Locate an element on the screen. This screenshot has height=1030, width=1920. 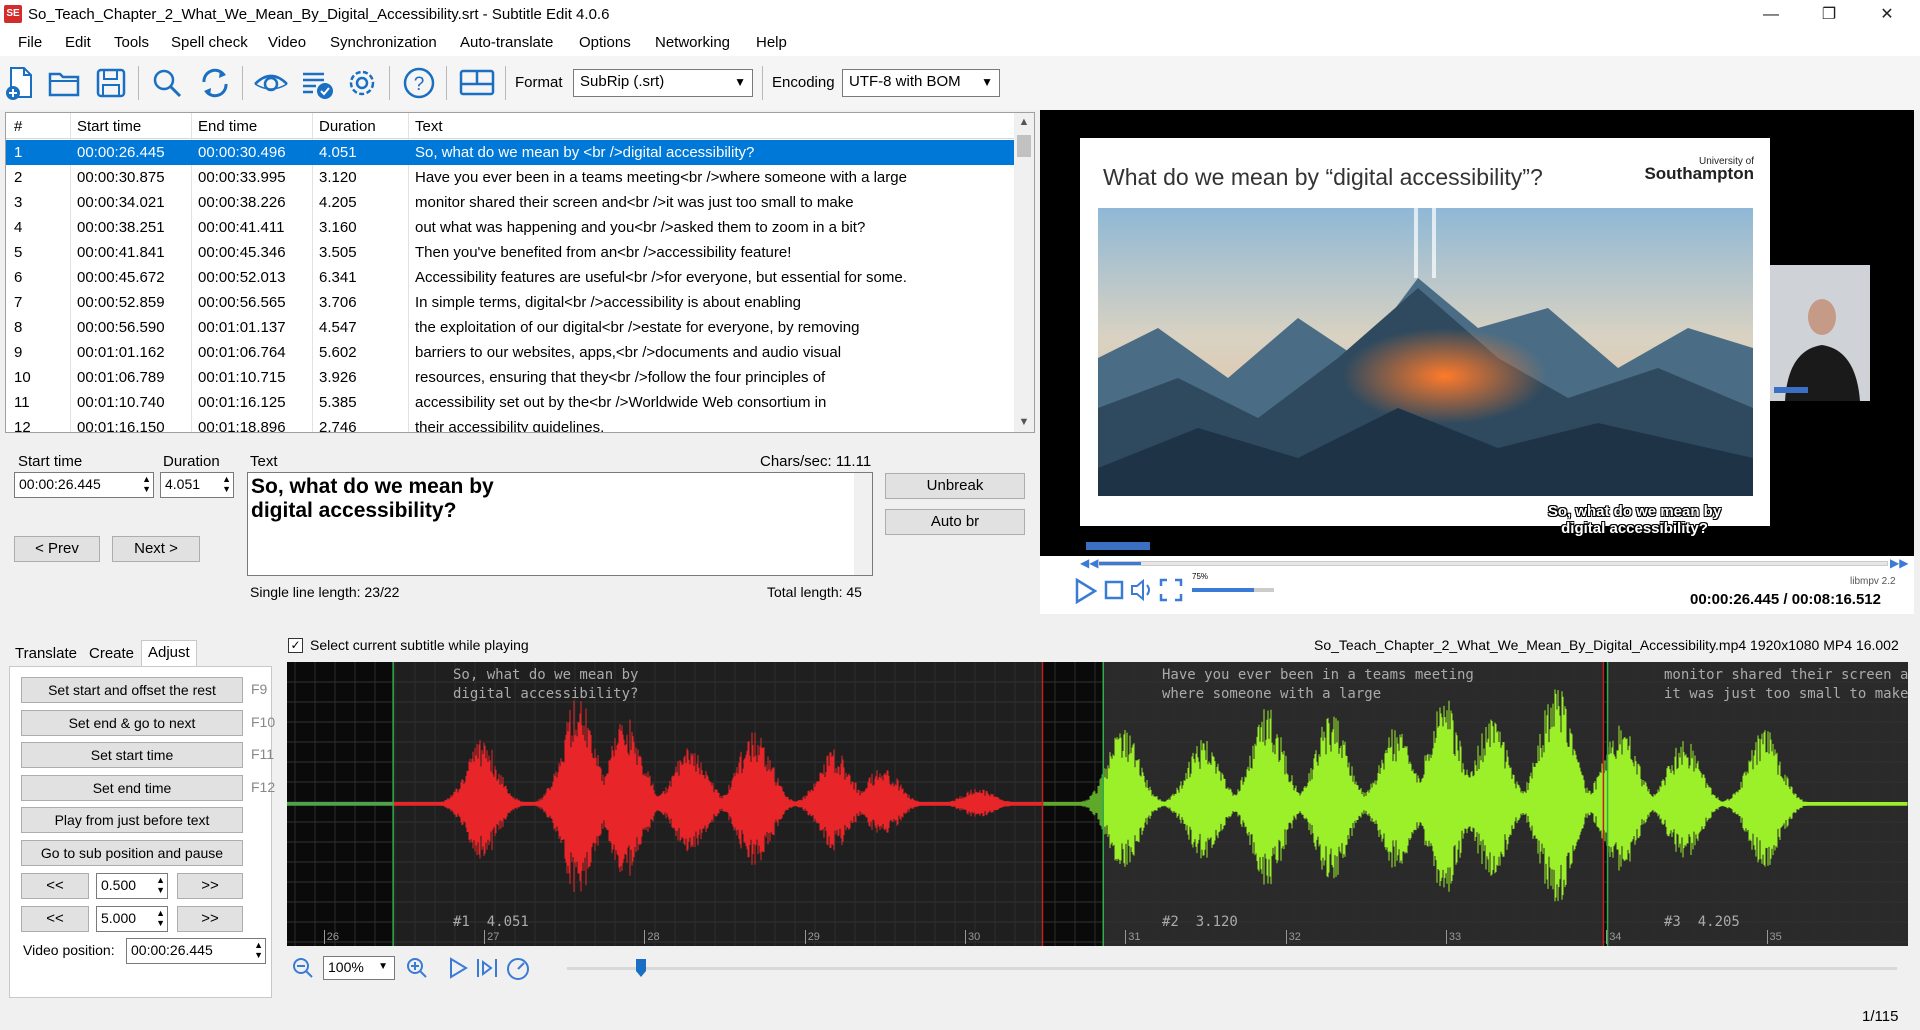
set-start-offset-button: Set start and offset the rest is located at coordinates (132, 690).